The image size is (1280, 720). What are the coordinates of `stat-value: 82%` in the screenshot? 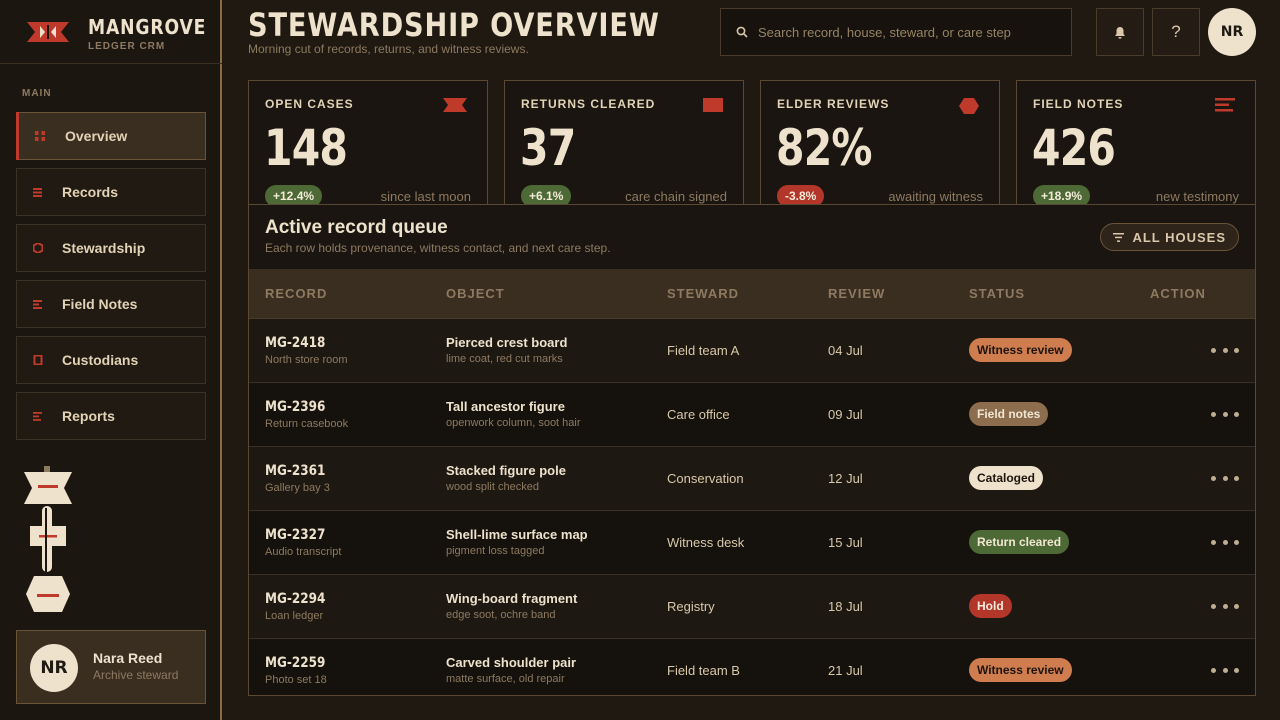 It's located at (824, 148).